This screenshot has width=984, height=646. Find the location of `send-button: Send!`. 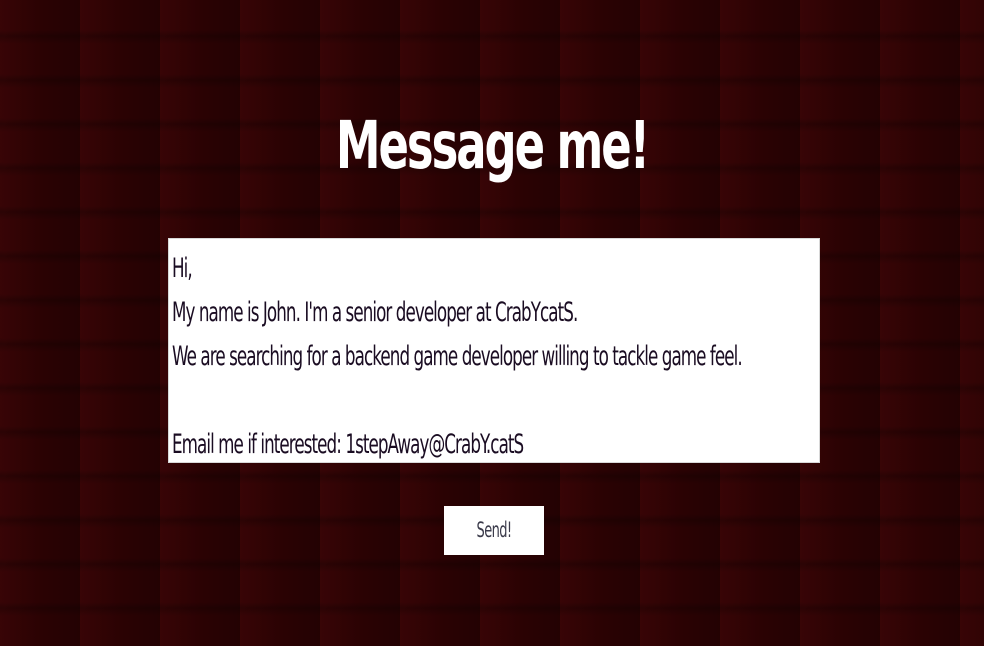

send-button: Send! is located at coordinates (494, 530).